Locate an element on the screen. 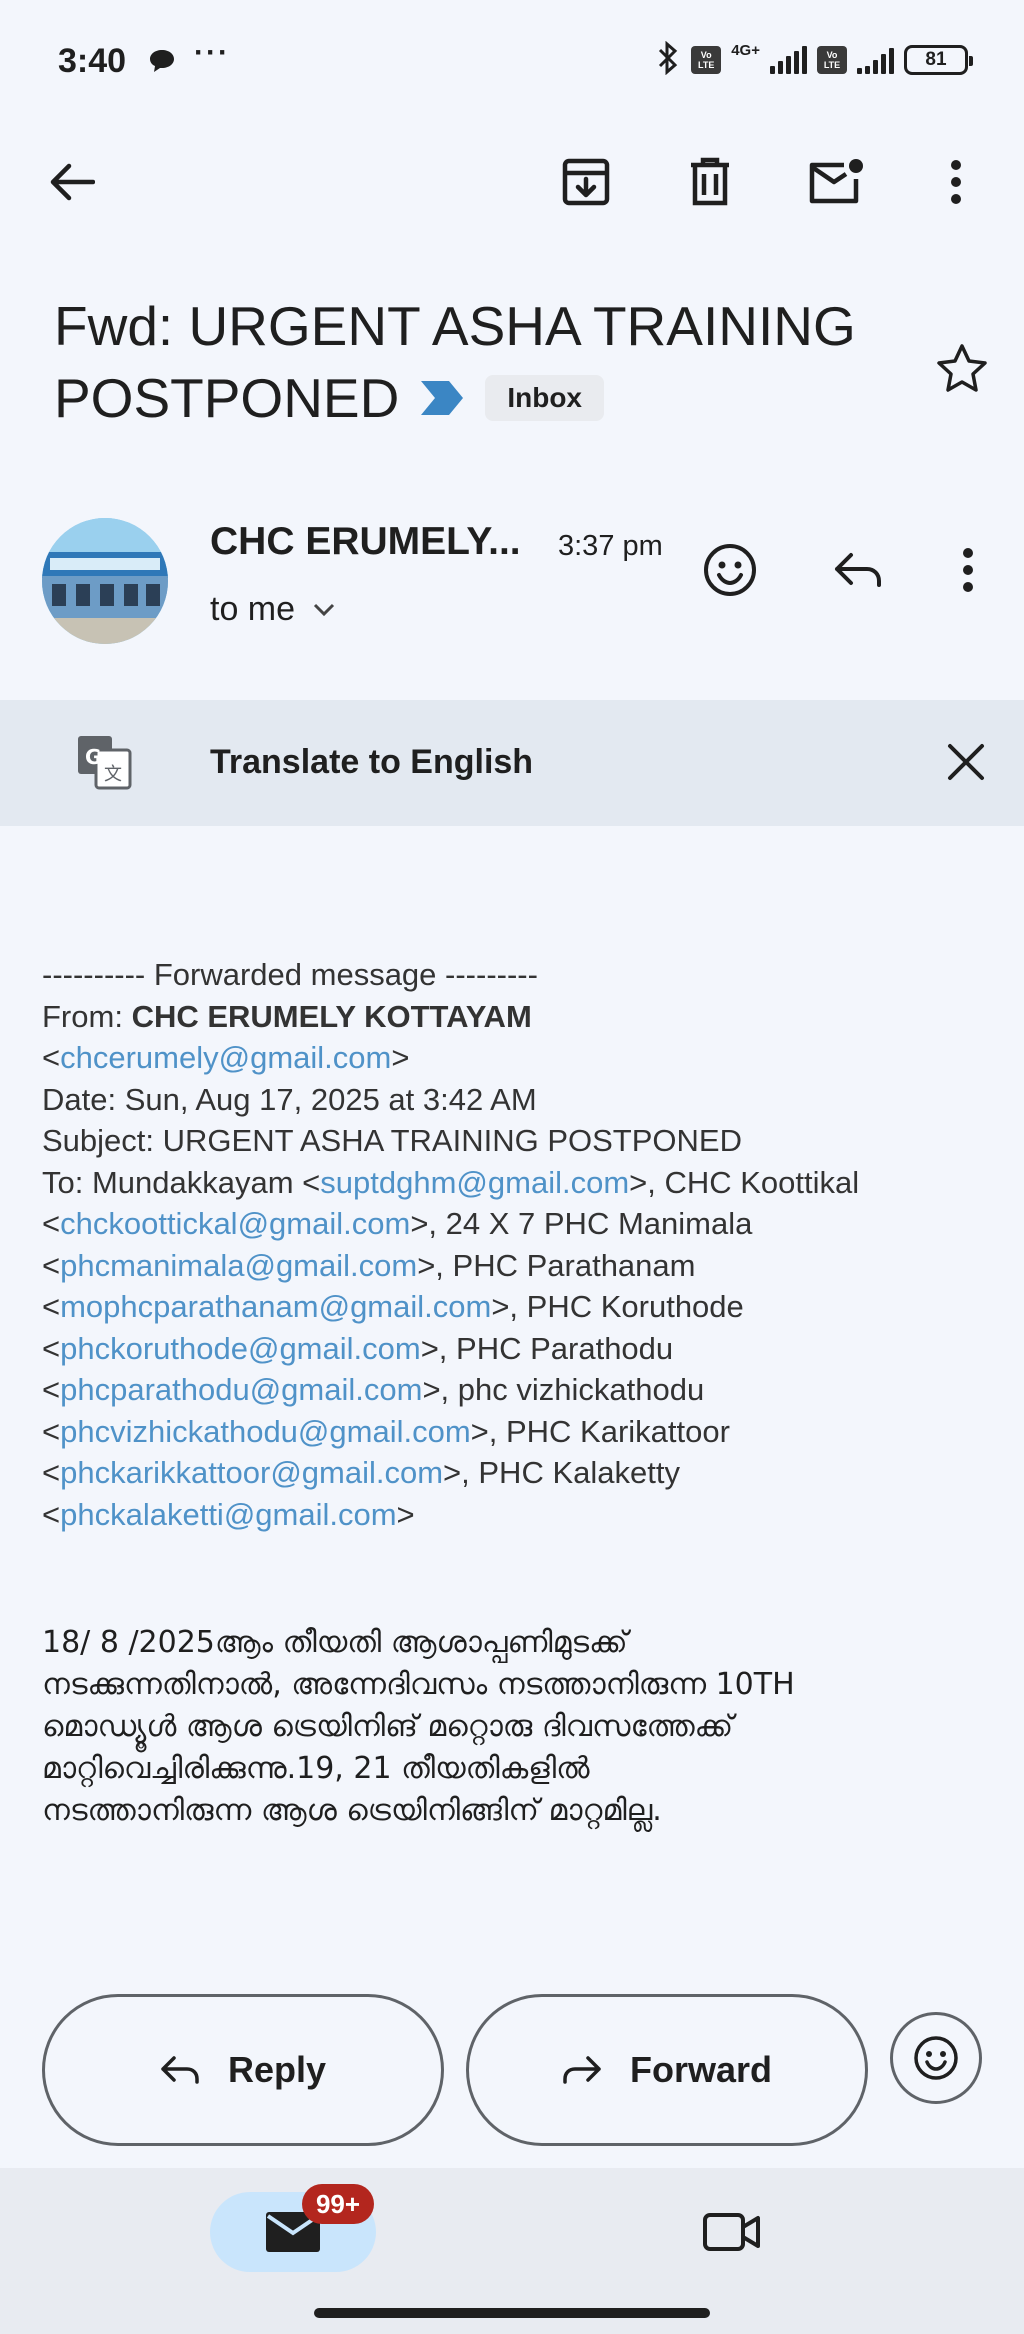 The height and width of the screenshot is (2334, 1024). mark-unread-button is located at coordinates (836, 182).